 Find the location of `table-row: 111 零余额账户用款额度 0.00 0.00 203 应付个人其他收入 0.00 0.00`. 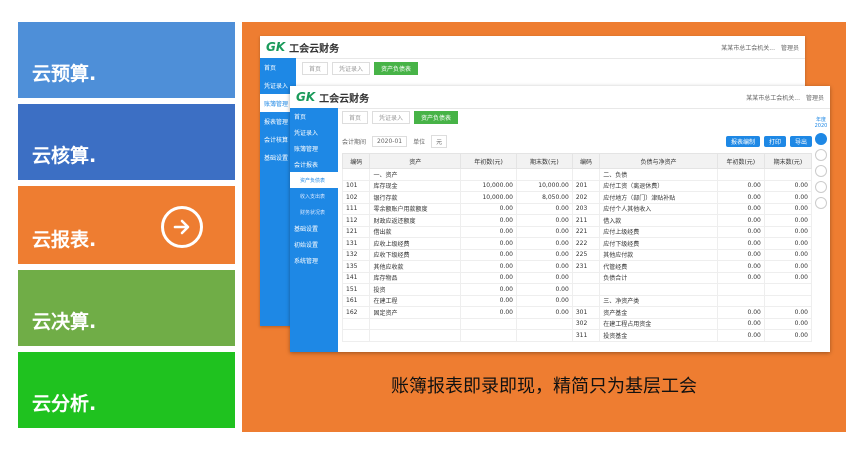

table-row: 111 零余额账户用款额度 0.00 0.00 203 应付个人其他收入 0.00 0.00 is located at coordinates (577, 208).